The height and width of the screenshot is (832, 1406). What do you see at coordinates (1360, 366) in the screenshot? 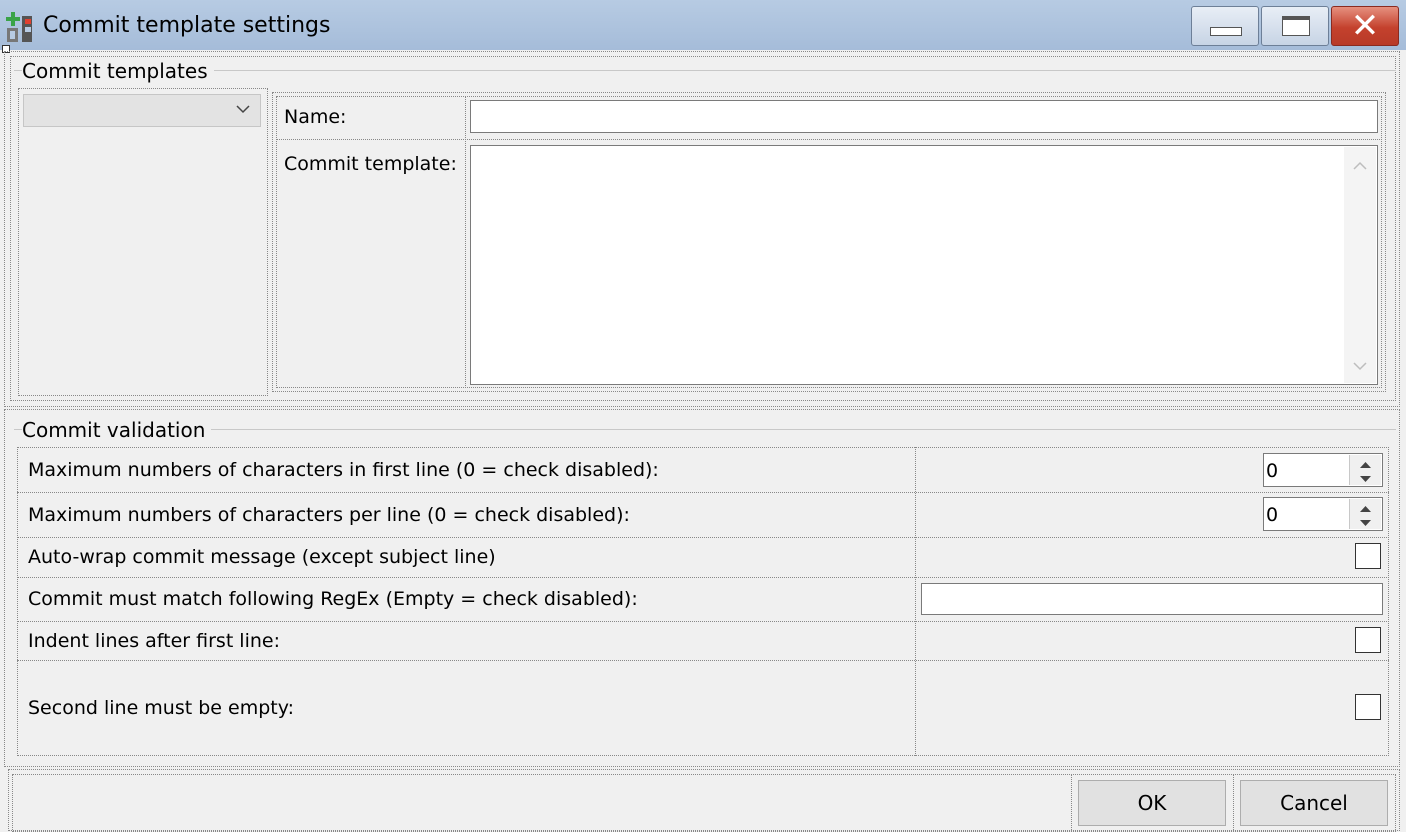
I see `scroll-down-icon` at bounding box center [1360, 366].